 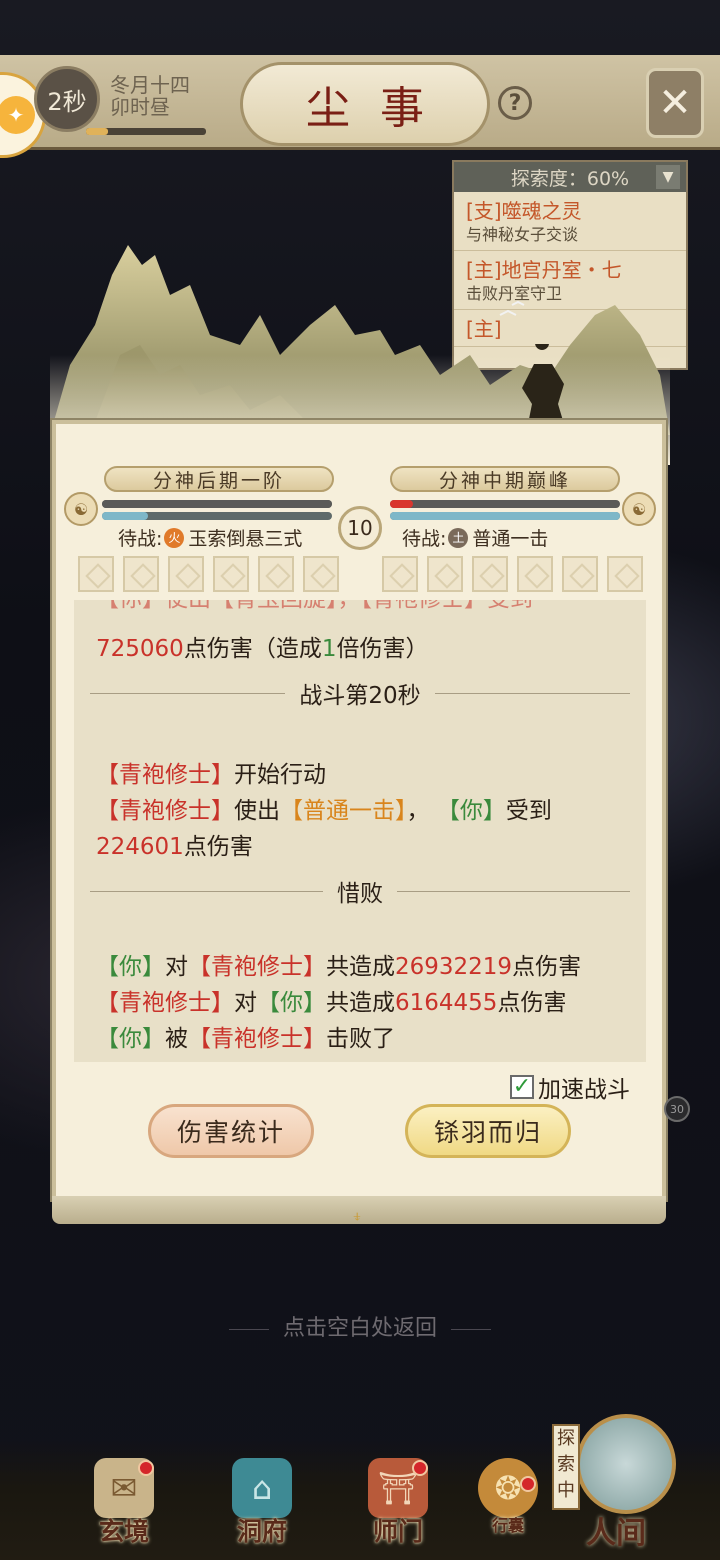 What do you see at coordinates (626, 1464) in the screenshot?
I see `world-map-icon` at bounding box center [626, 1464].